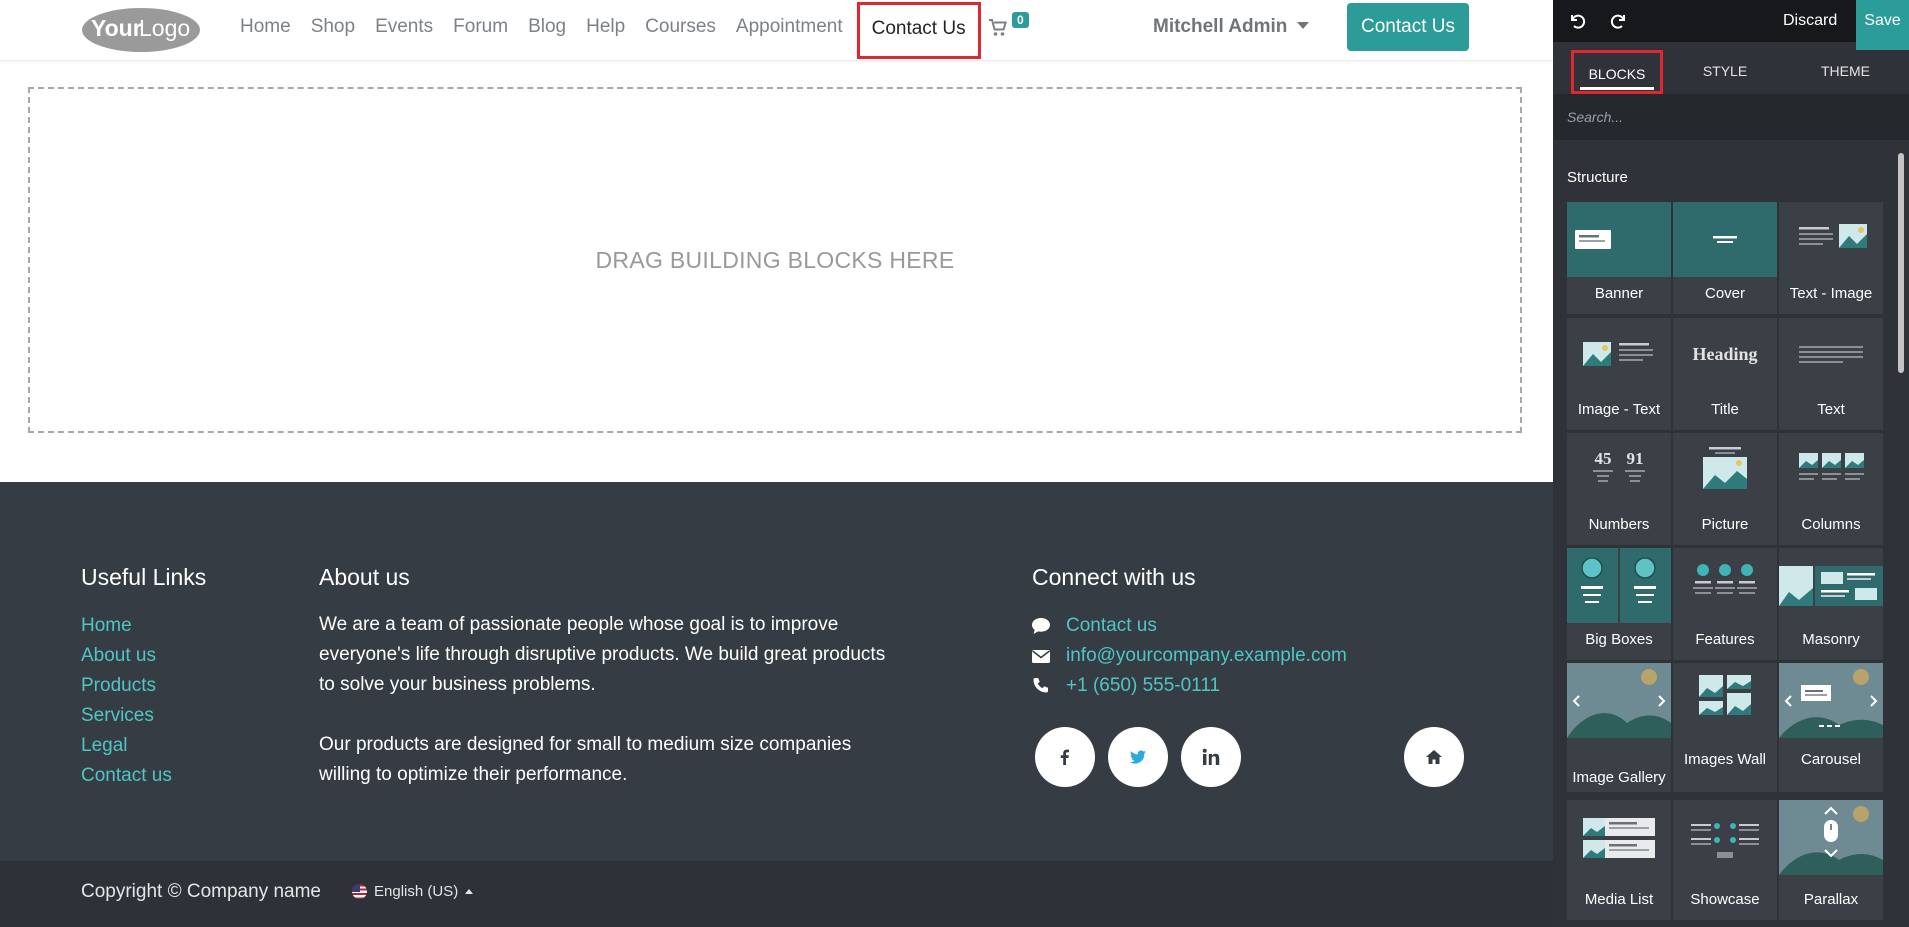  What do you see at coordinates (1725, 899) in the screenshot?
I see `block-label: Showcase` at bounding box center [1725, 899].